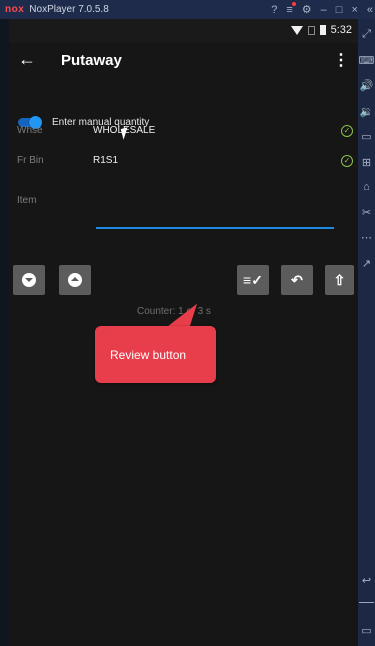  I want to click on volume-up-icon: 🔊, so click(366, 85).